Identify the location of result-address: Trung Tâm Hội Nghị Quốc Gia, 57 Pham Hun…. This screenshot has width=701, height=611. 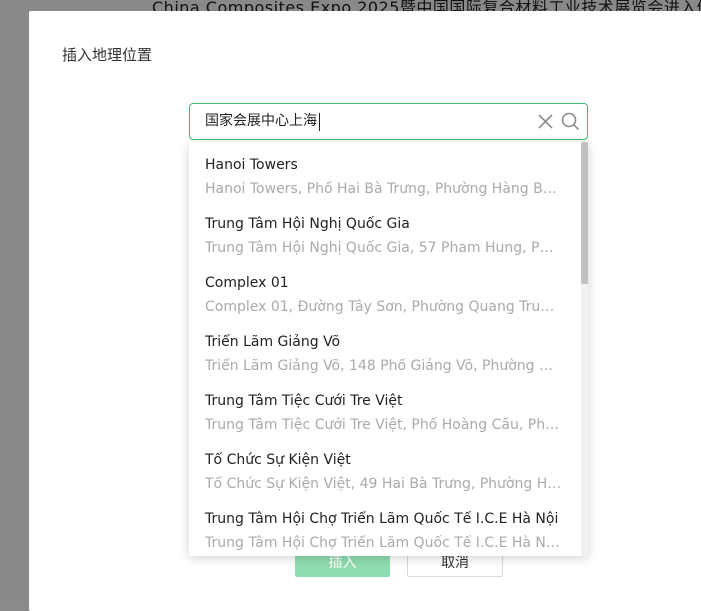
(383, 248).